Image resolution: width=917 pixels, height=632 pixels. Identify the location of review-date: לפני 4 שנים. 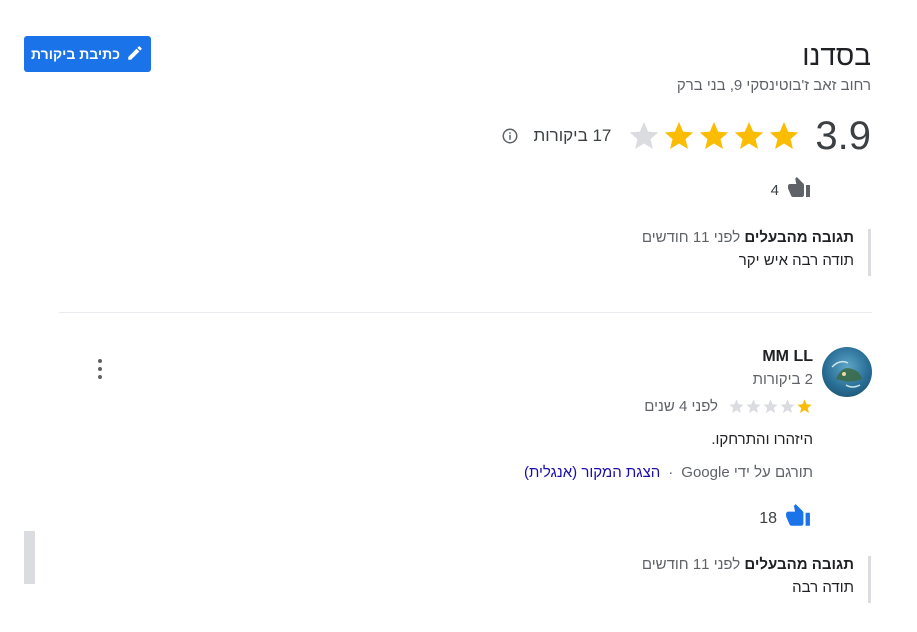
(681, 406).